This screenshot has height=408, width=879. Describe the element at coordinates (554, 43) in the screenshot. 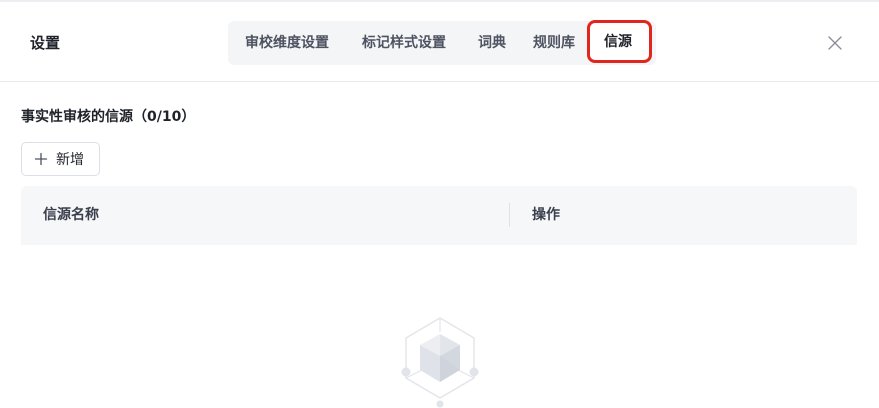

I see `tab-rule-library: 规则库` at that location.